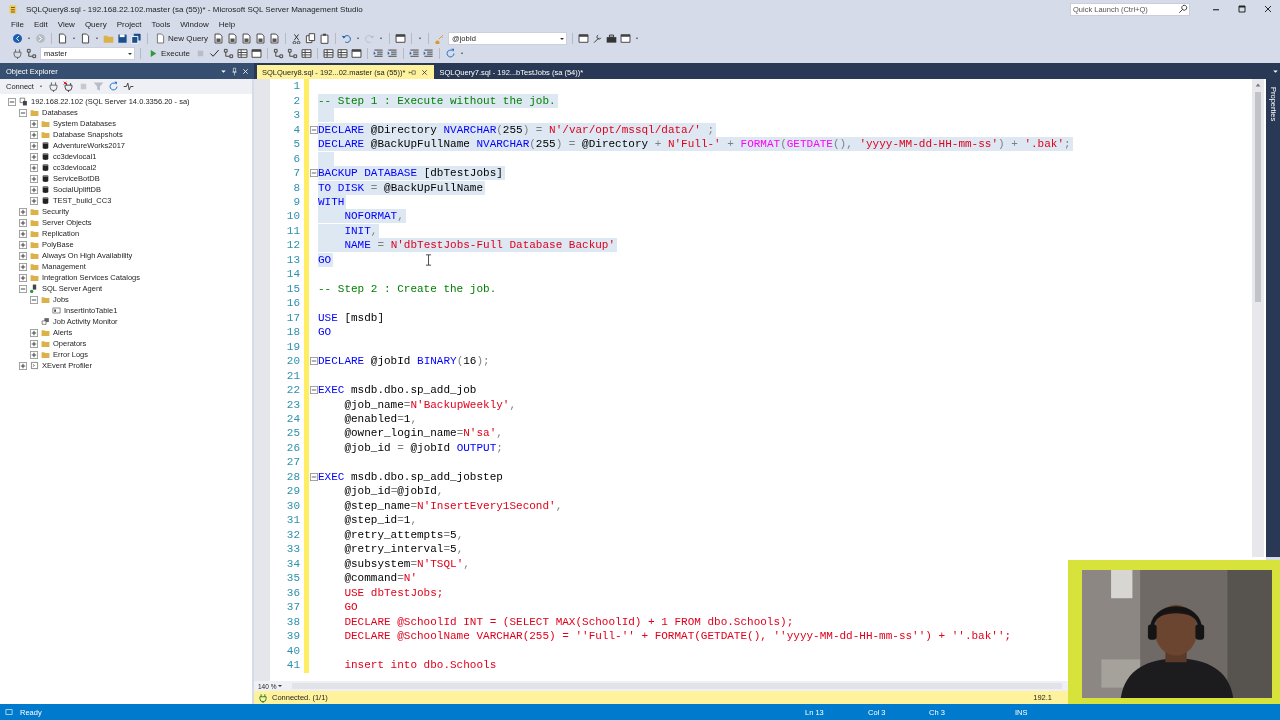 The height and width of the screenshot is (720, 1280). What do you see at coordinates (296, 115) in the screenshot?
I see `line-number: 3` at bounding box center [296, 115].